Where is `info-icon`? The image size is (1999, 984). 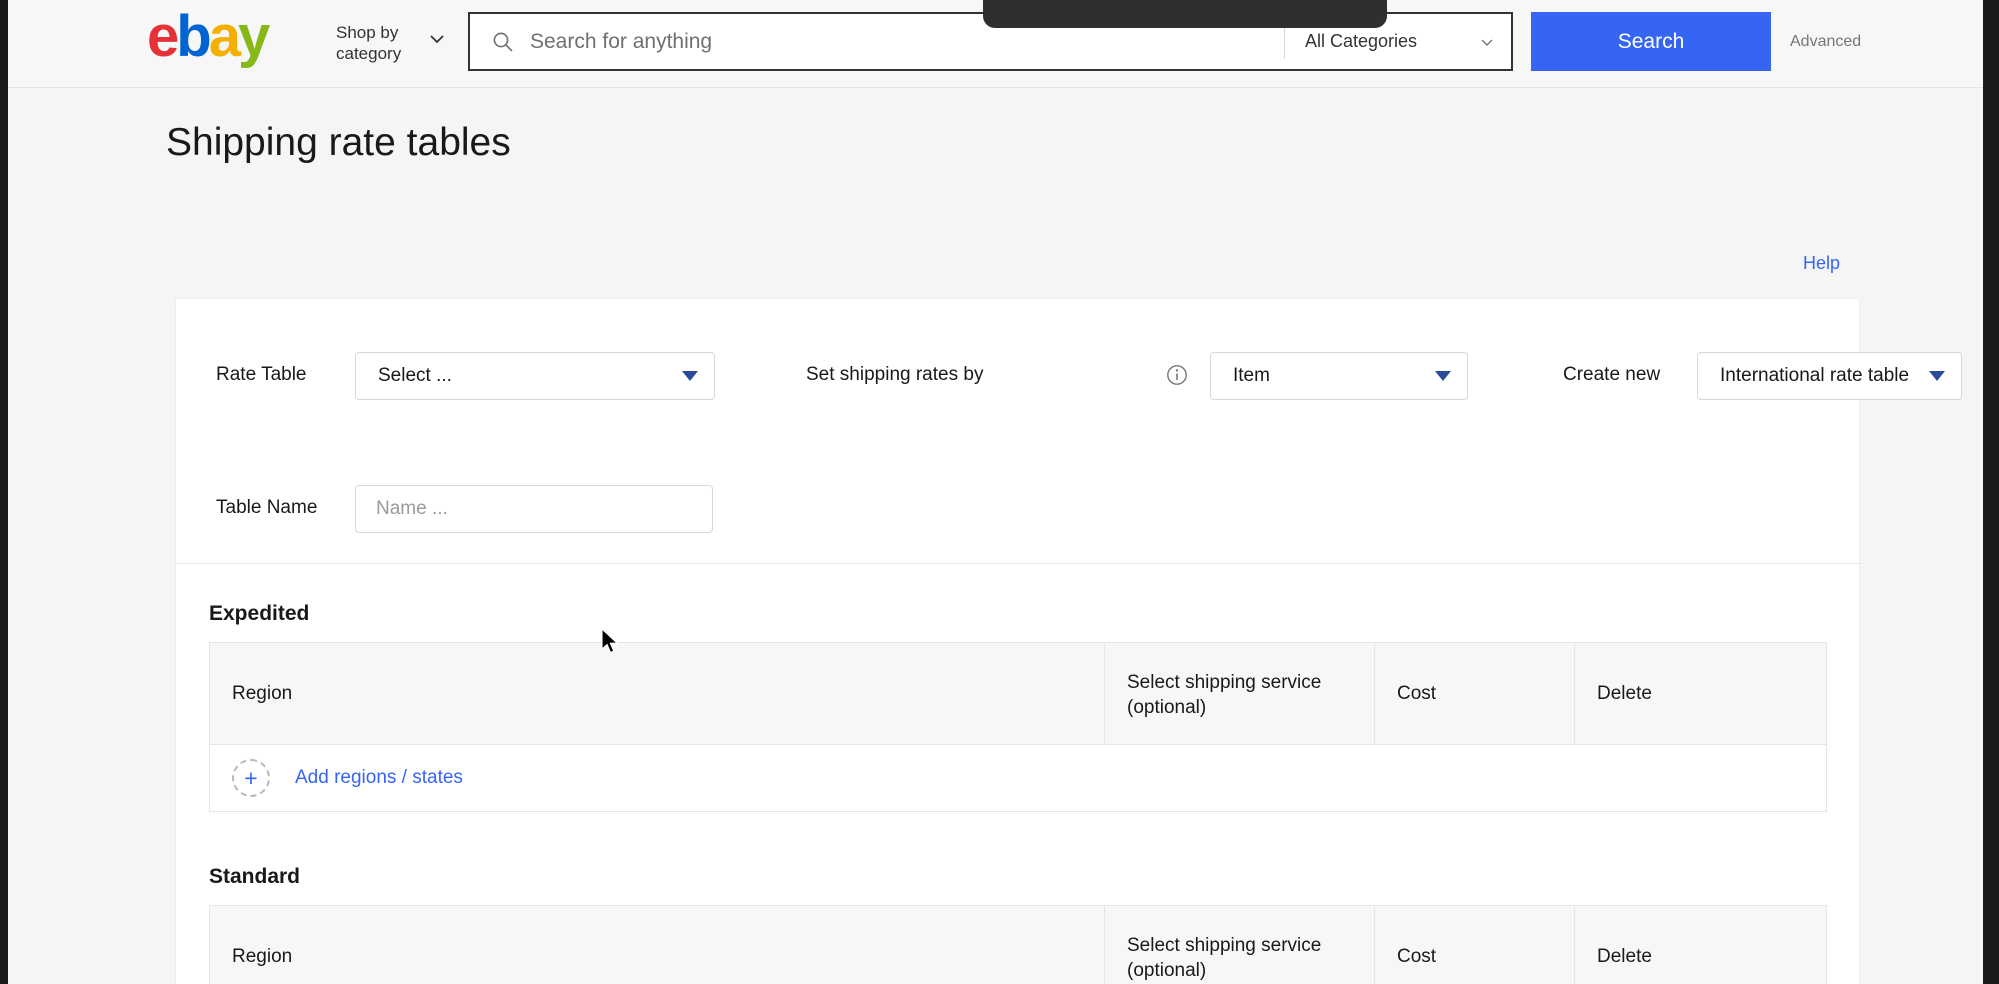 info-icon is located at coordinates (1177, 375).